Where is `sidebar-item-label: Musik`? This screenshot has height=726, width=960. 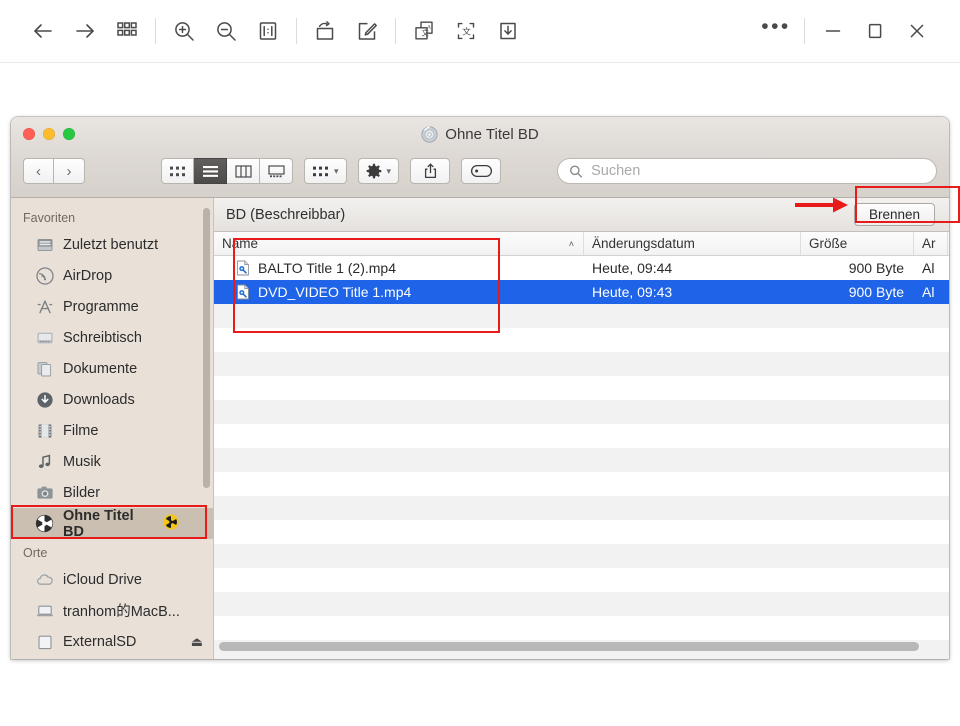 sidebar-item-label: Musik is located at coordinates (82, 461).